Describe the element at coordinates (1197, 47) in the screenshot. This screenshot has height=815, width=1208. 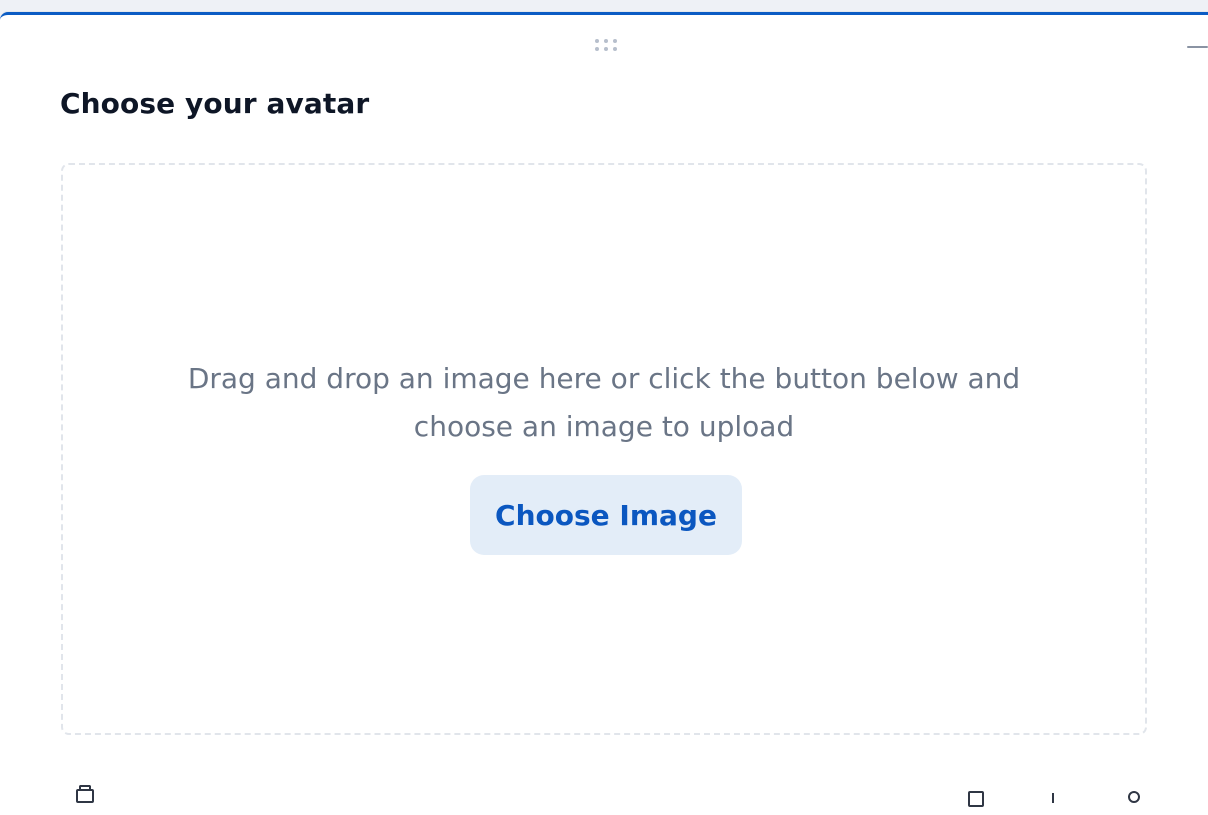
I see `minimize-icon` at that location.